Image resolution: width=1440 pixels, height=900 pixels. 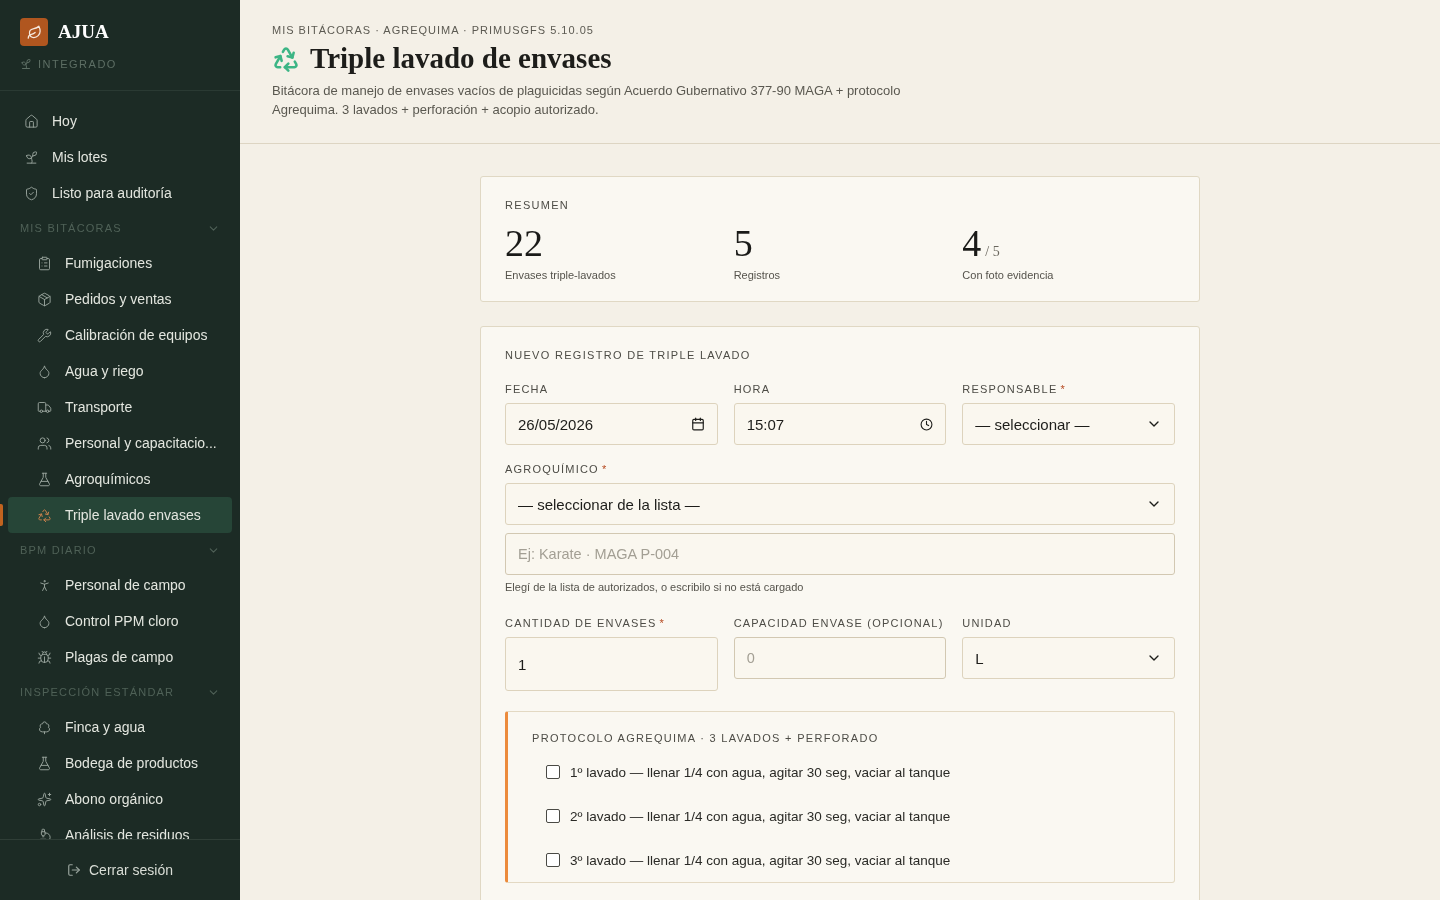 I want to click on panel-title: PROTOCOLO AGREQUIMA · 3 LAVADOS + PERFORADO, so click(x=706, y=738).